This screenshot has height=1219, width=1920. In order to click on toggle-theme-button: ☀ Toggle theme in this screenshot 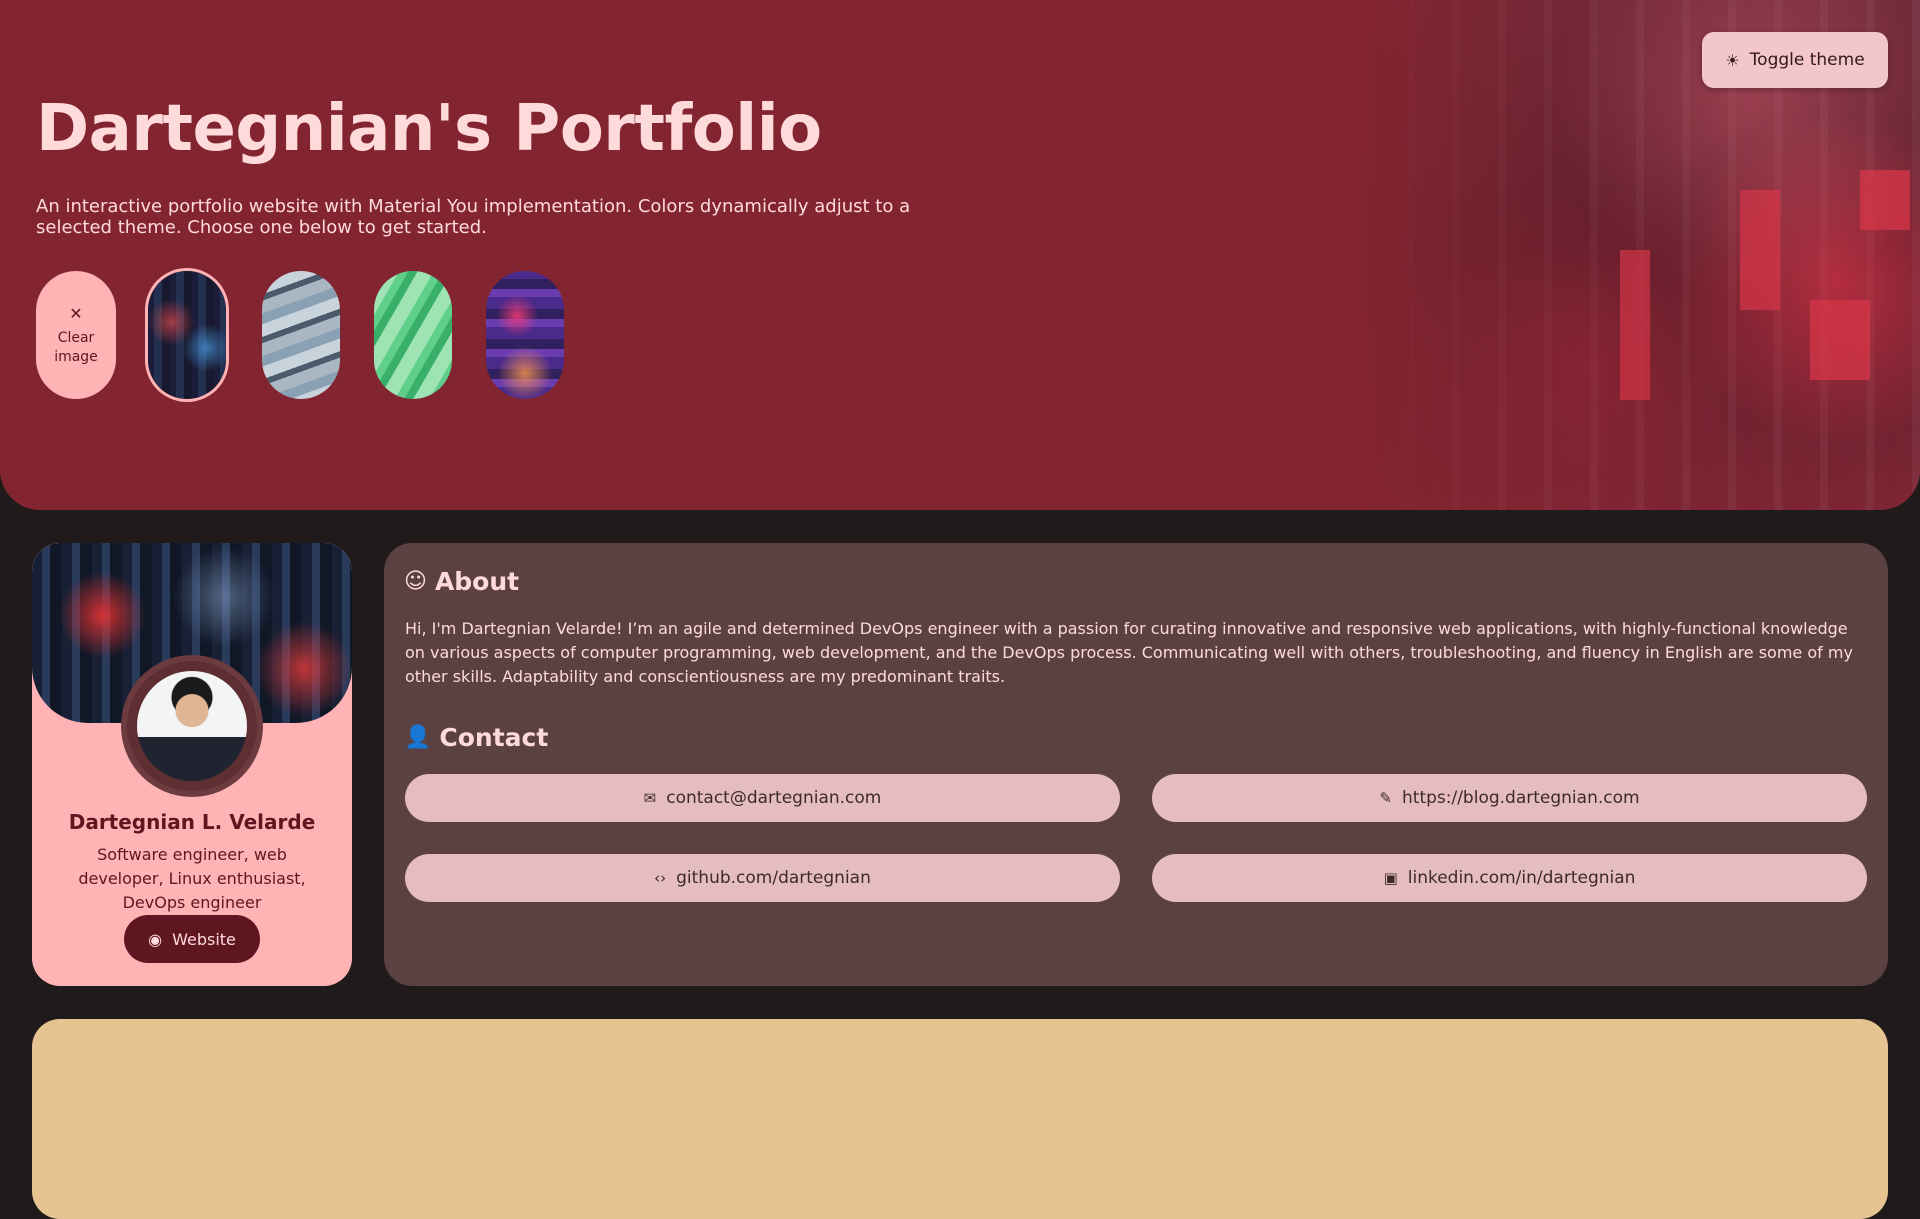, I will do `click(1795, 60)`.